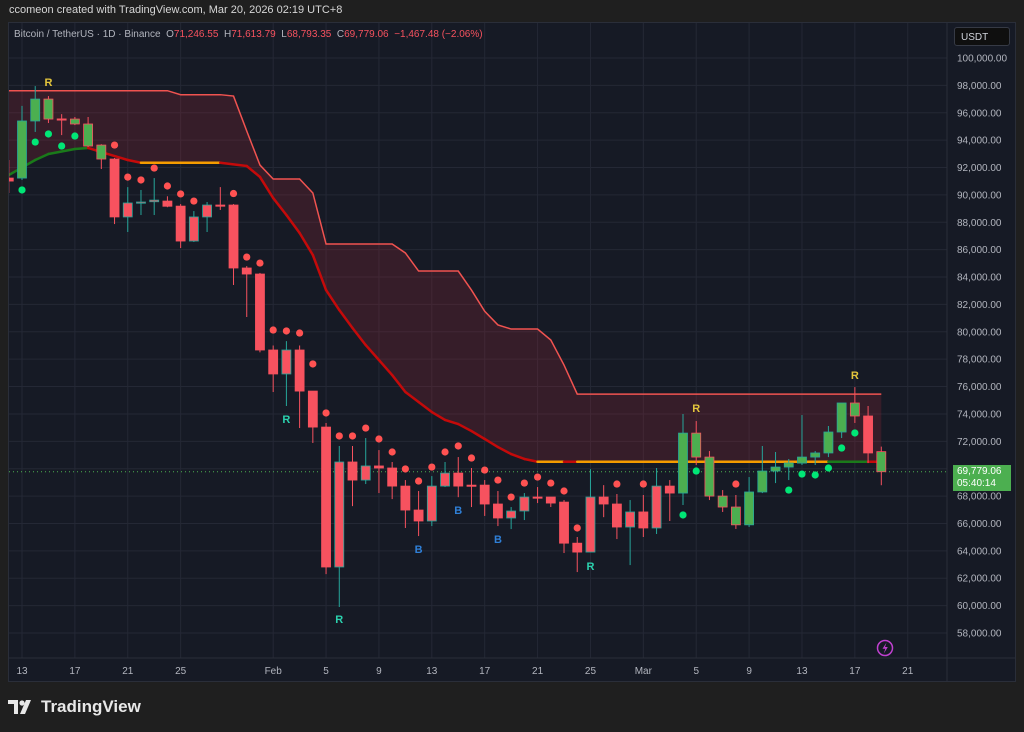 The height and width of the screenshot is (732, 1024). I want to click on price-tick-label: 82,000.00, so click(979, 305).